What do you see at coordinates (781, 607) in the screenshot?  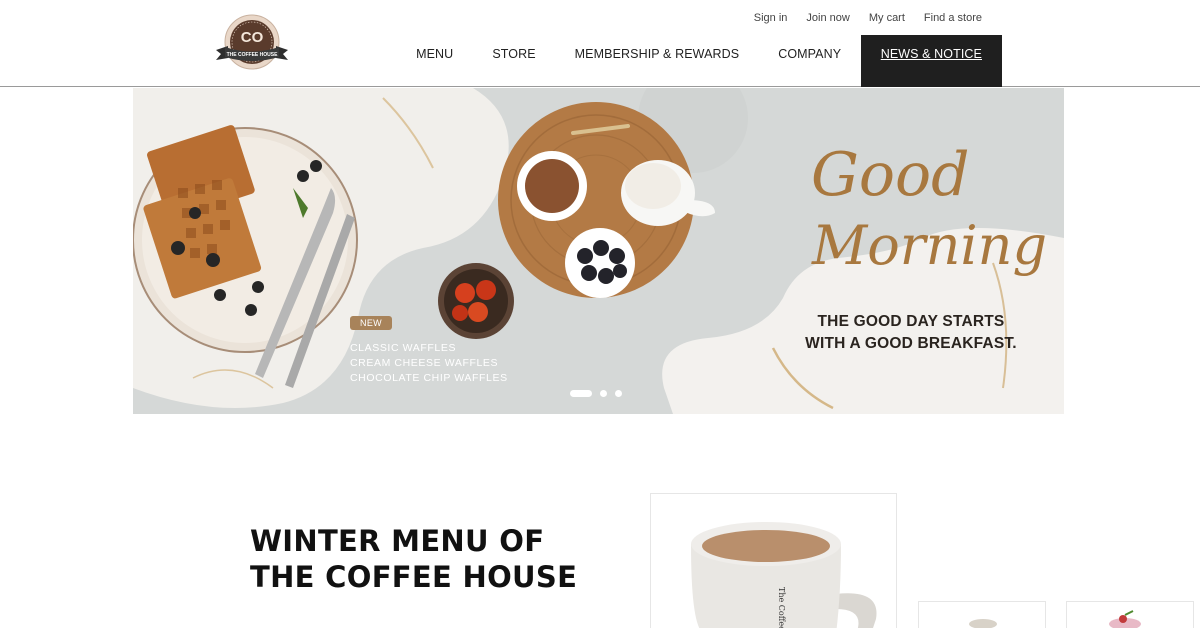 I see `mug-print: The Coffee` at bounding box center [781, 607].